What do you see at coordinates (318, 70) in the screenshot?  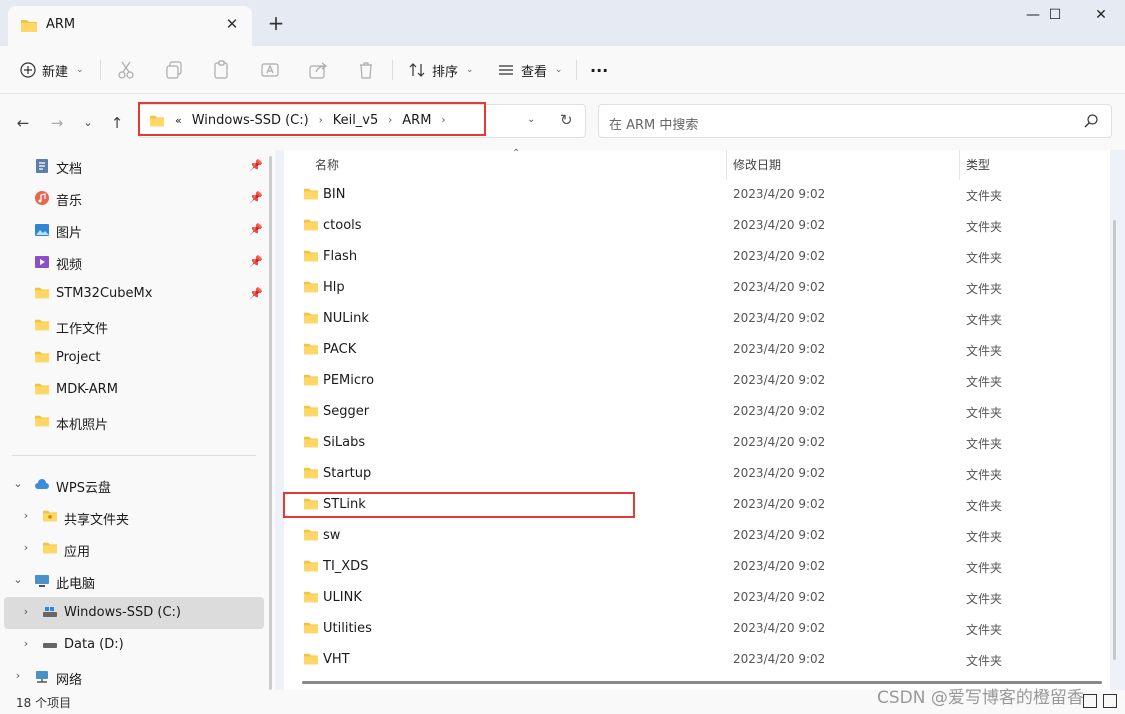 I see `share-icon` at bounding box center [318, 70].